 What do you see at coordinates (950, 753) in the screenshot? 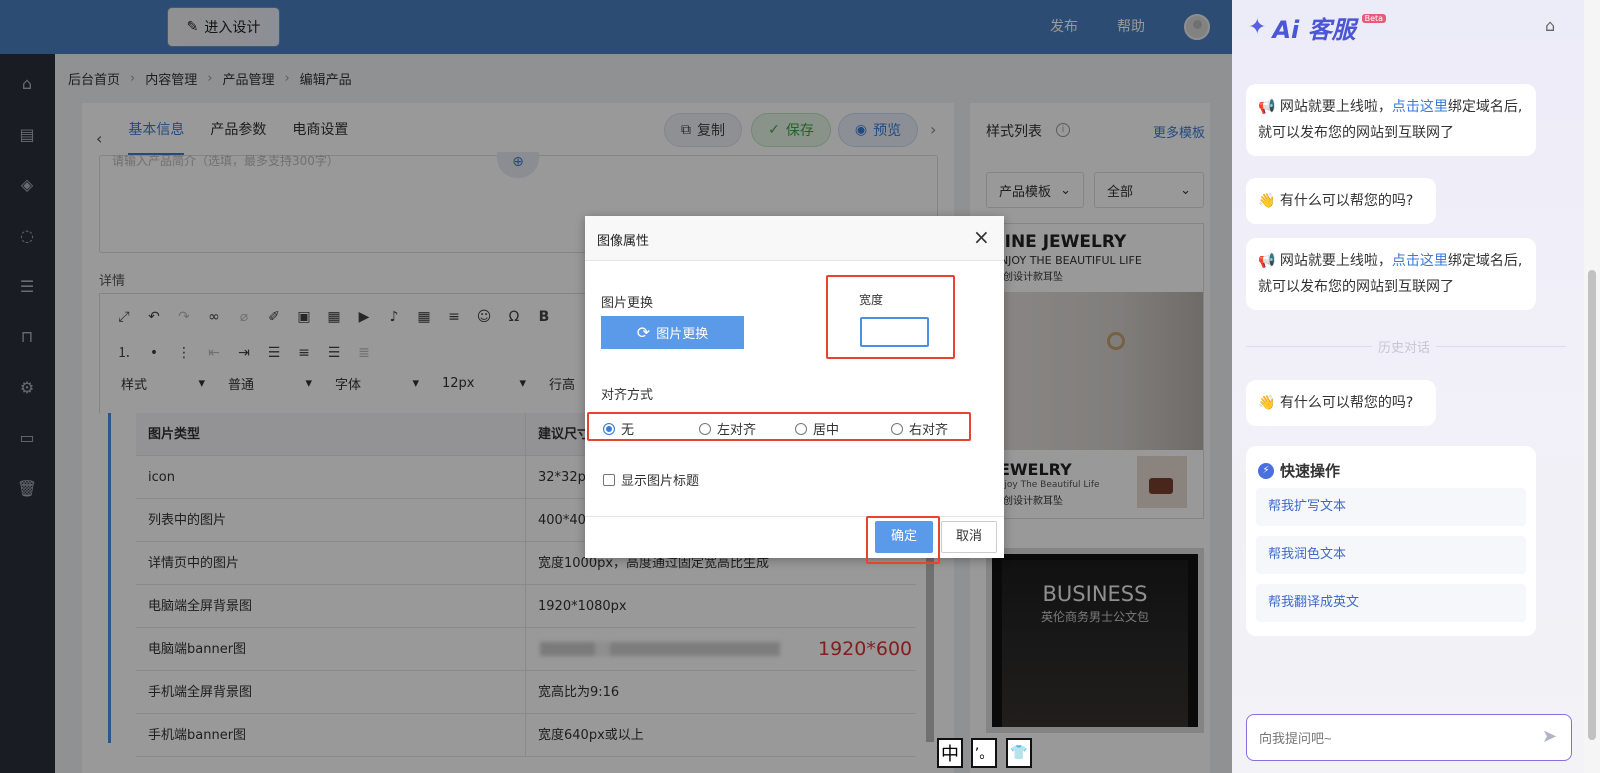
I see `ime-chinese-toggle: 中` at bounding box center [950, 753].